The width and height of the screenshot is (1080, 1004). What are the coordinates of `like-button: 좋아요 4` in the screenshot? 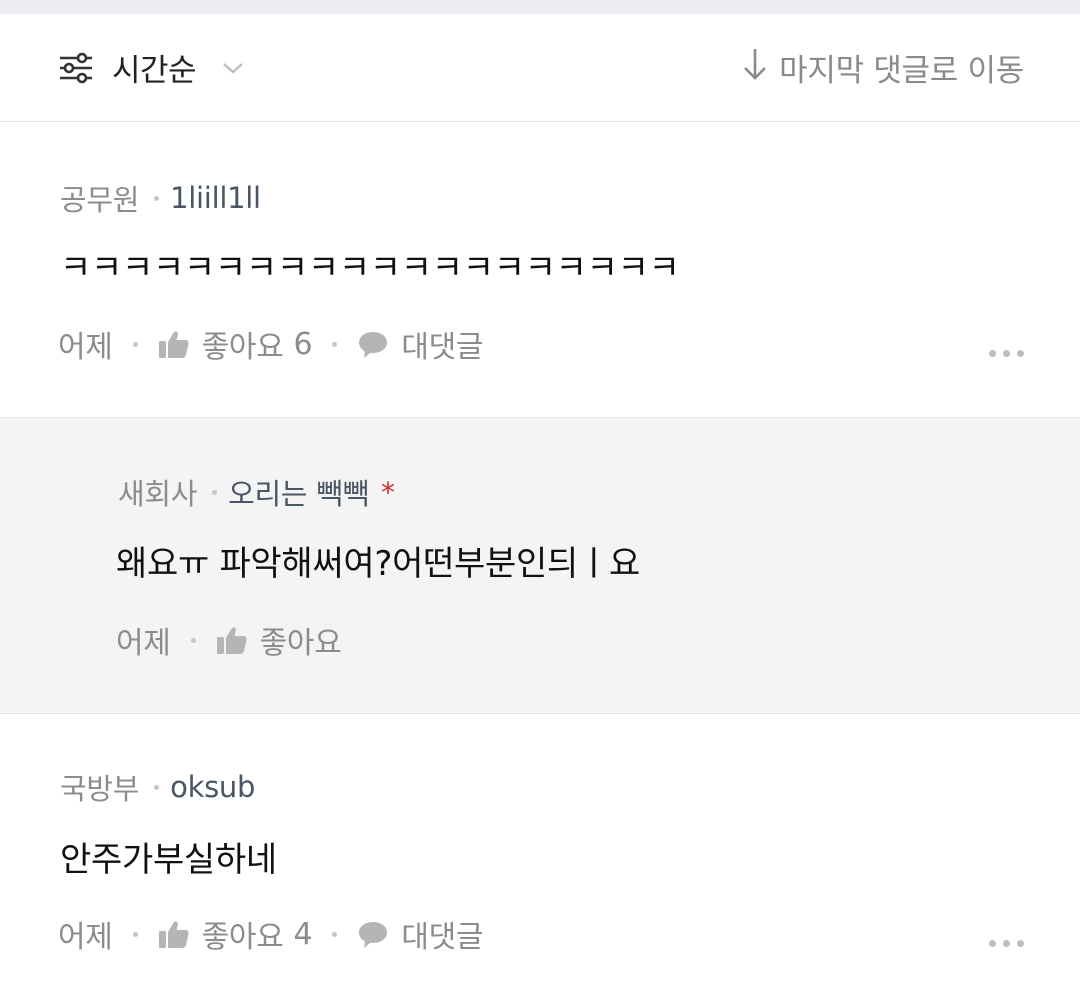 It's located at (235, 934).